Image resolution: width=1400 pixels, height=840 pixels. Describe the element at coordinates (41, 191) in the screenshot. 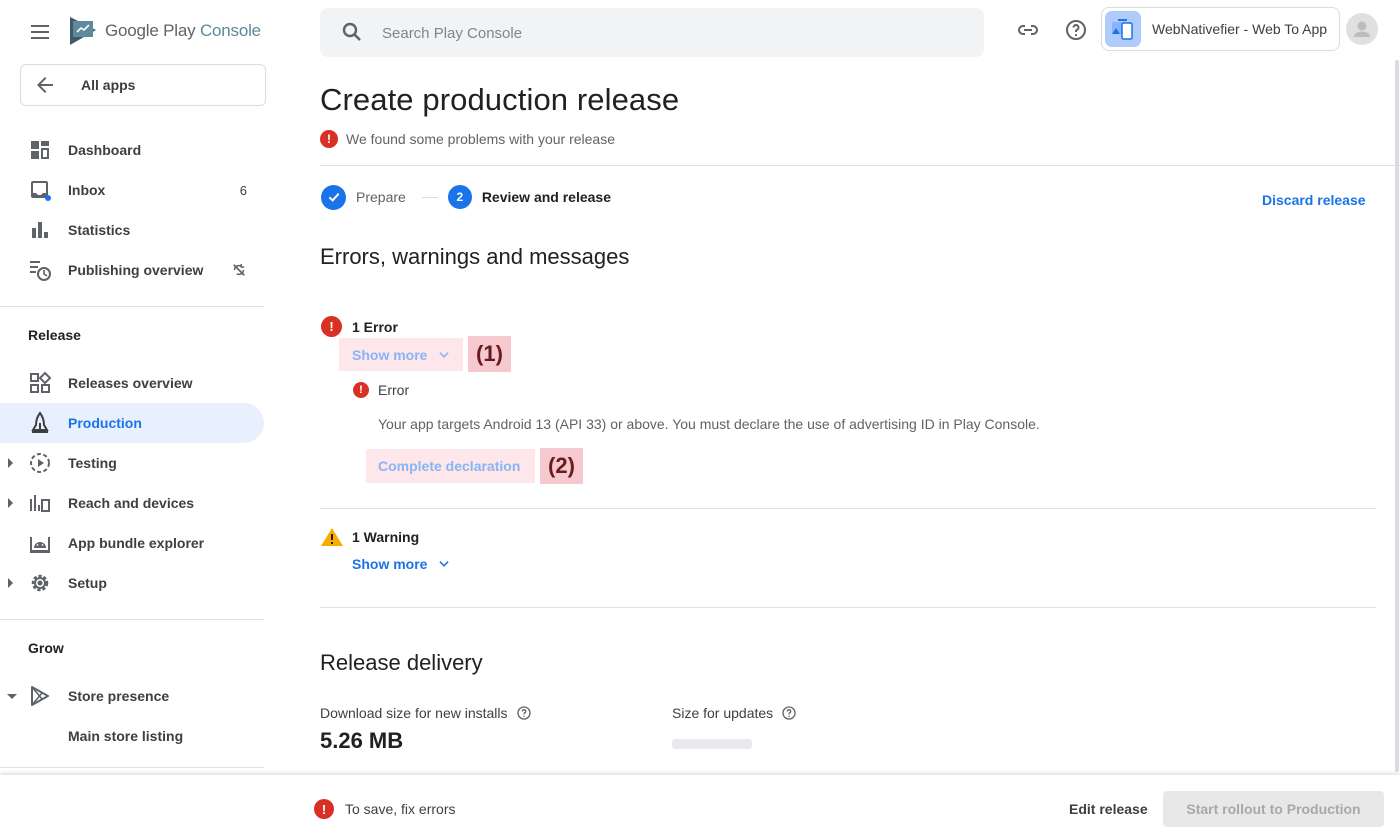

I see `inbox-icon` at that location.